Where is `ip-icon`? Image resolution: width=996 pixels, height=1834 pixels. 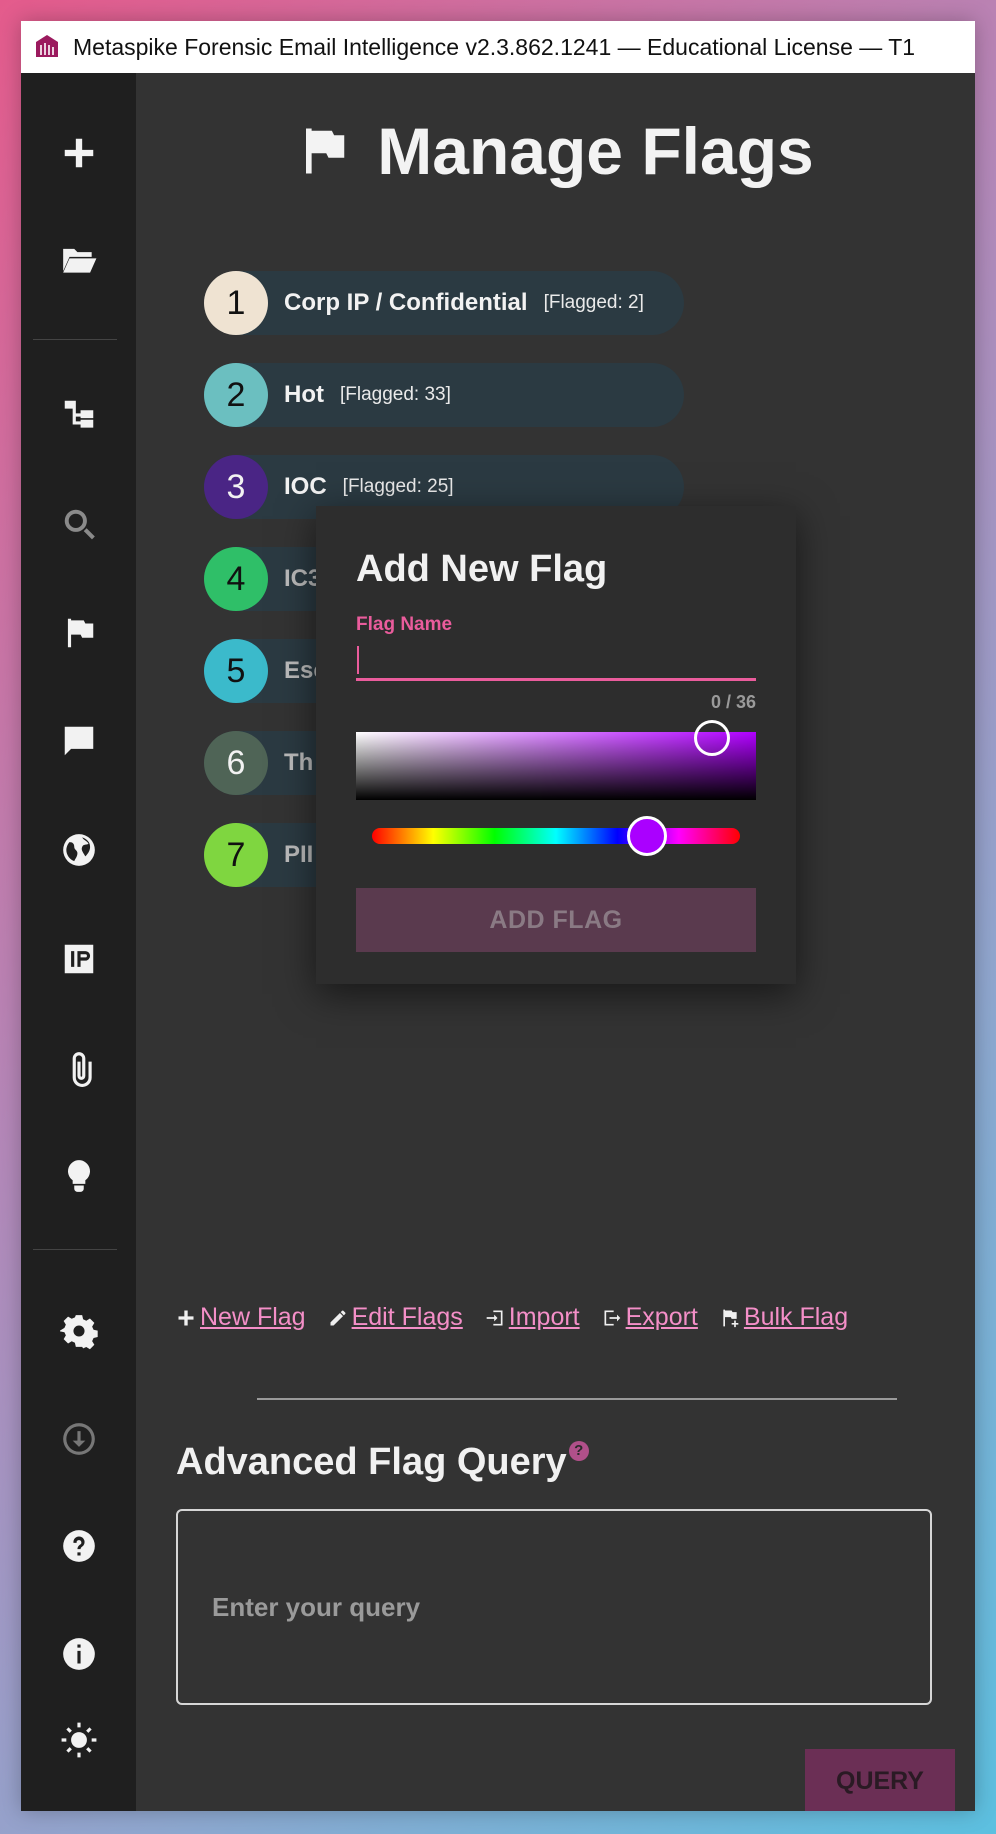
ip-icon is located at coordinates (78, 959).